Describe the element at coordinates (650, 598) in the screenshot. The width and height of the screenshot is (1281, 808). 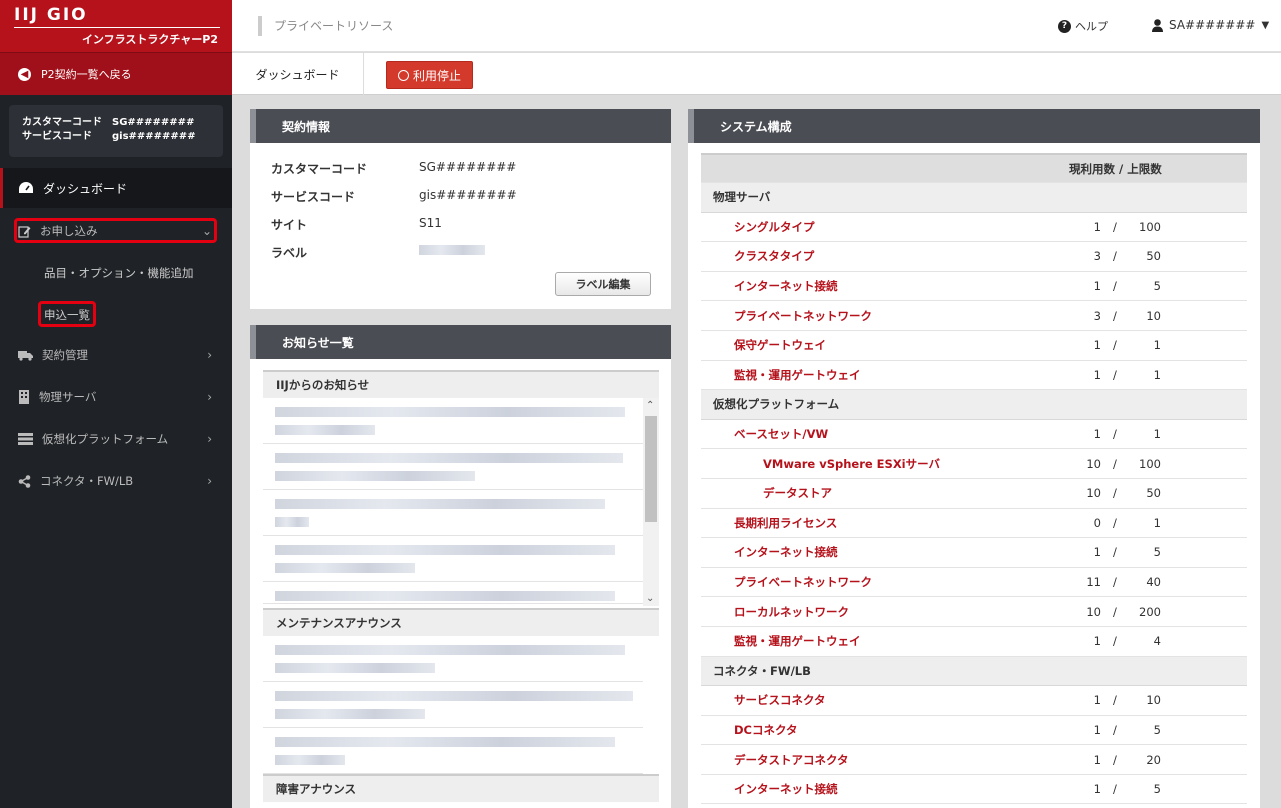
I see `scroll-down-icon: ⌄` at that location.